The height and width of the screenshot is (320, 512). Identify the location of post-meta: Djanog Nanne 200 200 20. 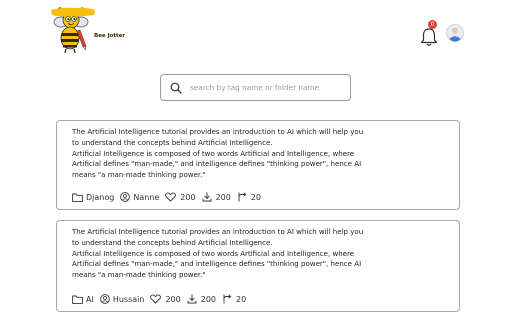
(169, 197).